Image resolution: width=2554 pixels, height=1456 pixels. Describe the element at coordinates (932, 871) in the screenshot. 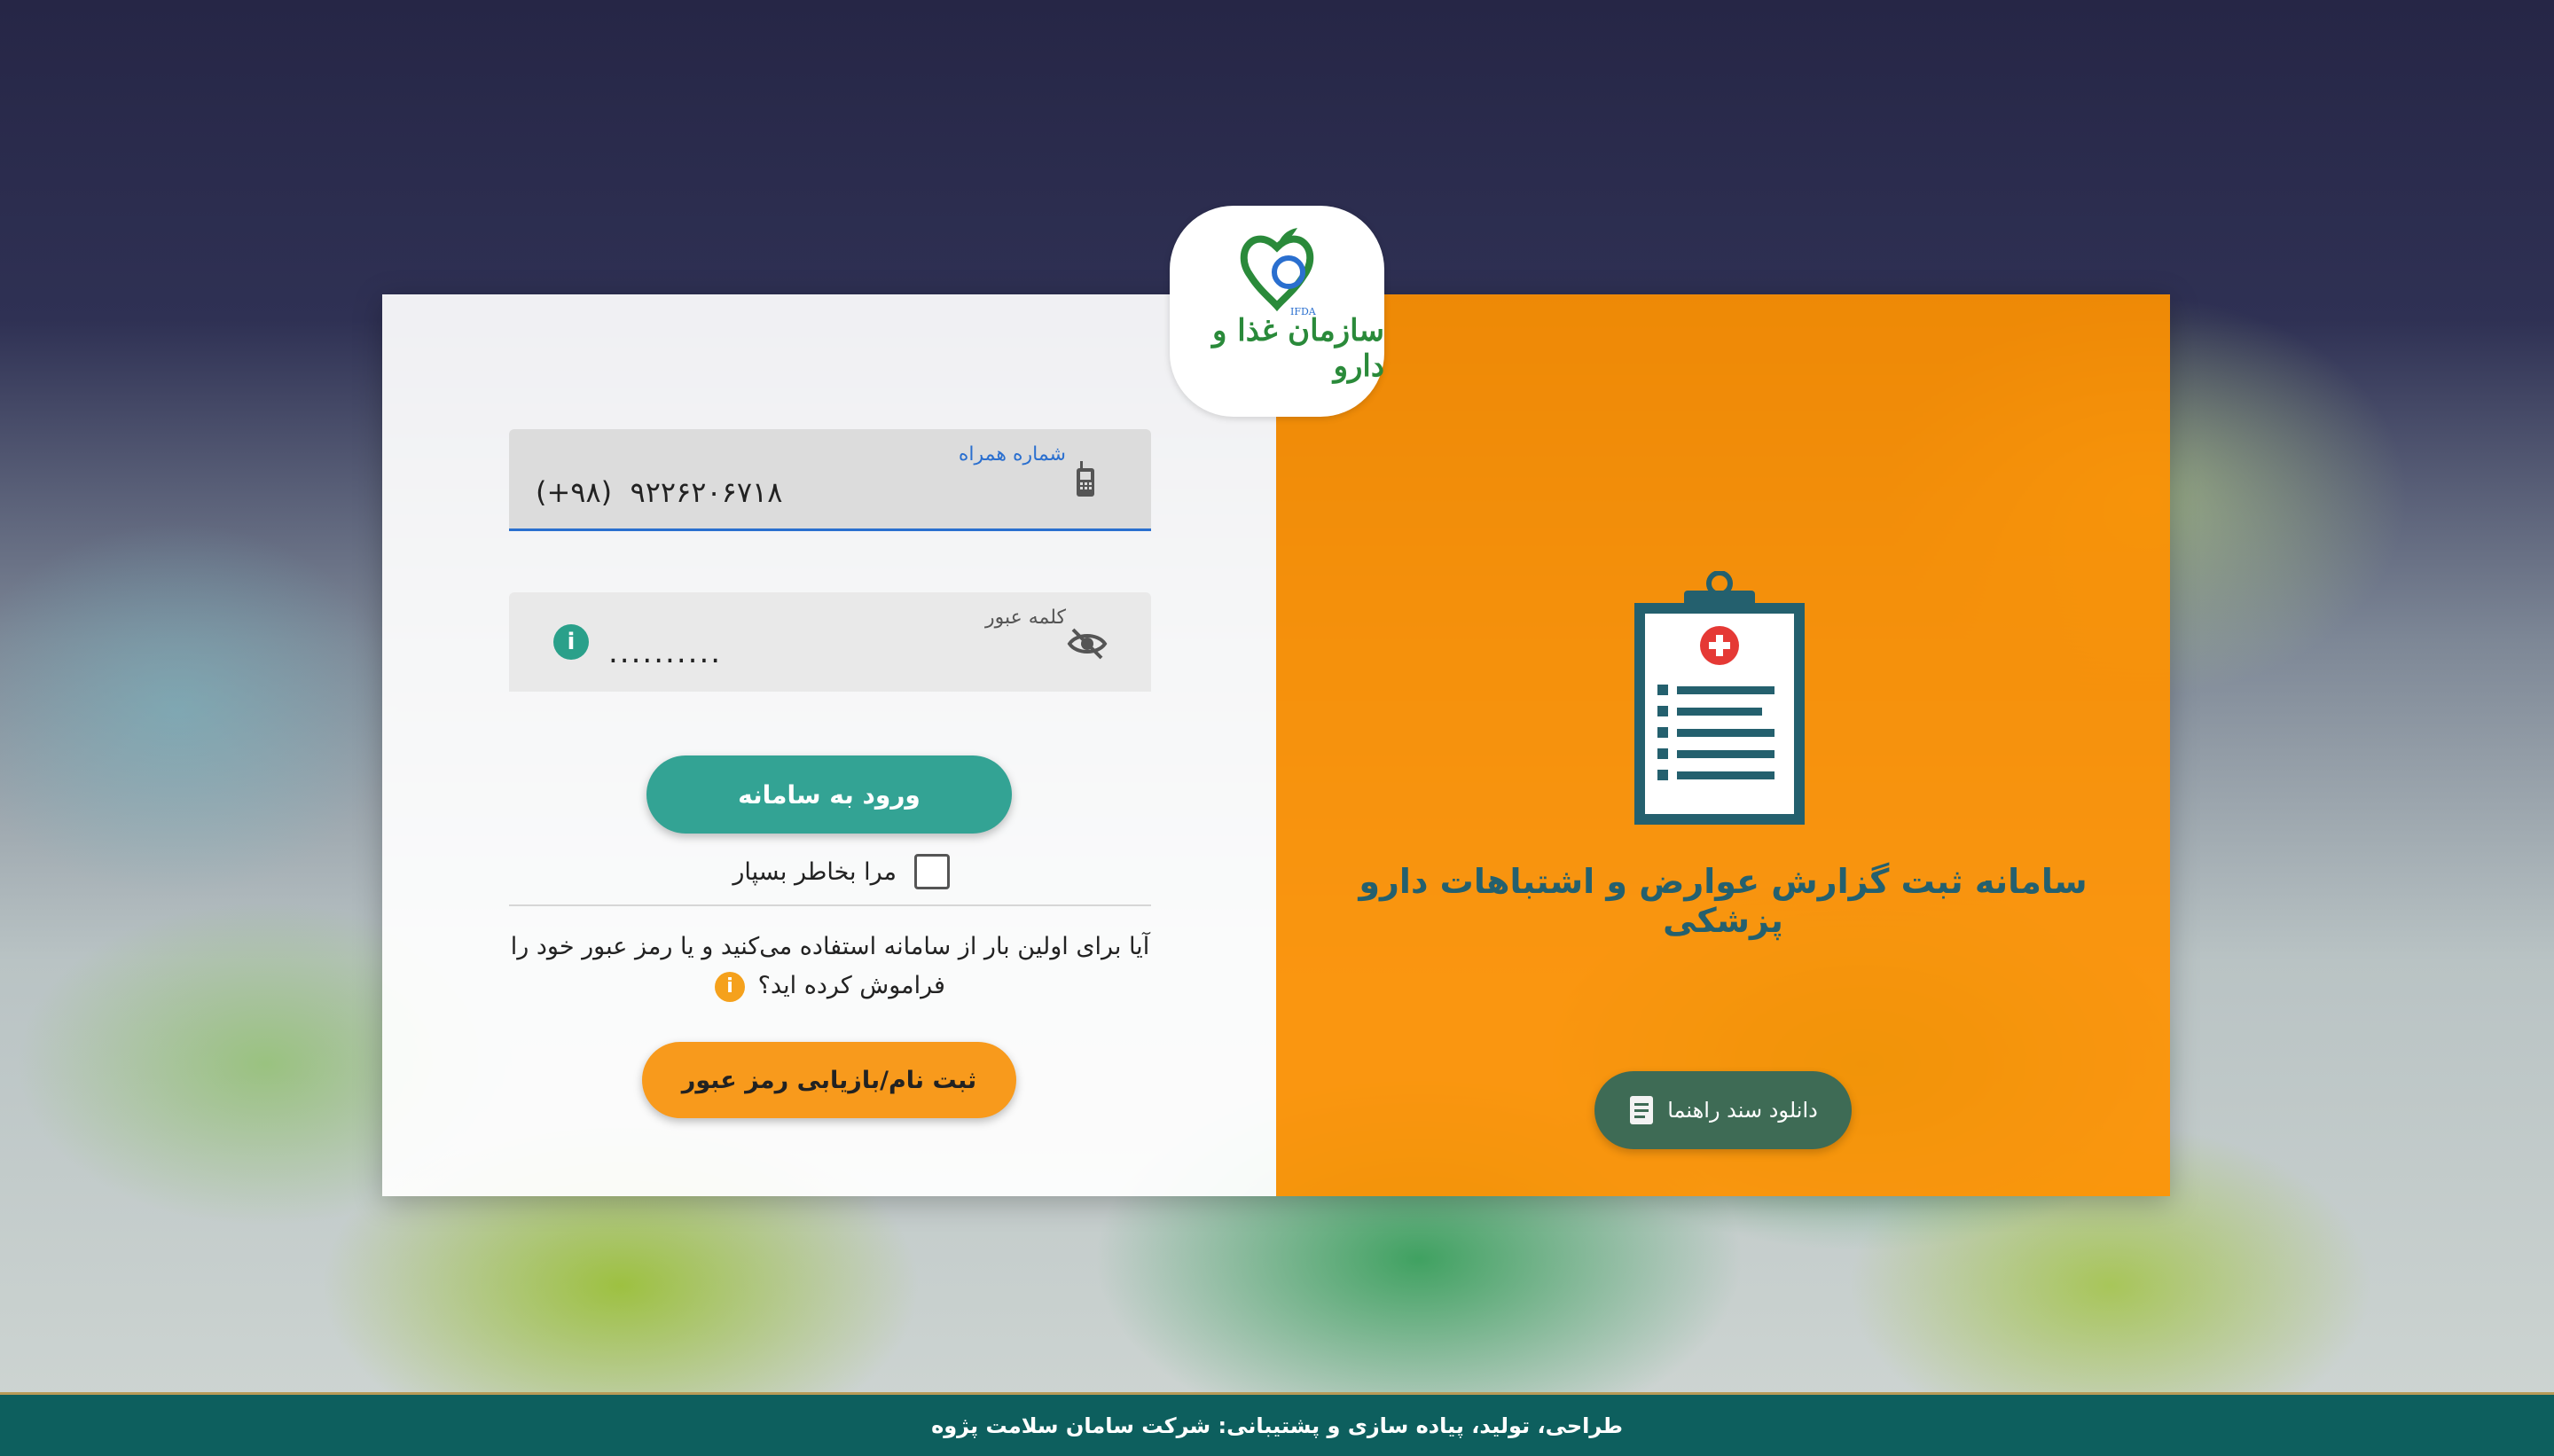

I see `remember-me-checkbox` at that location.